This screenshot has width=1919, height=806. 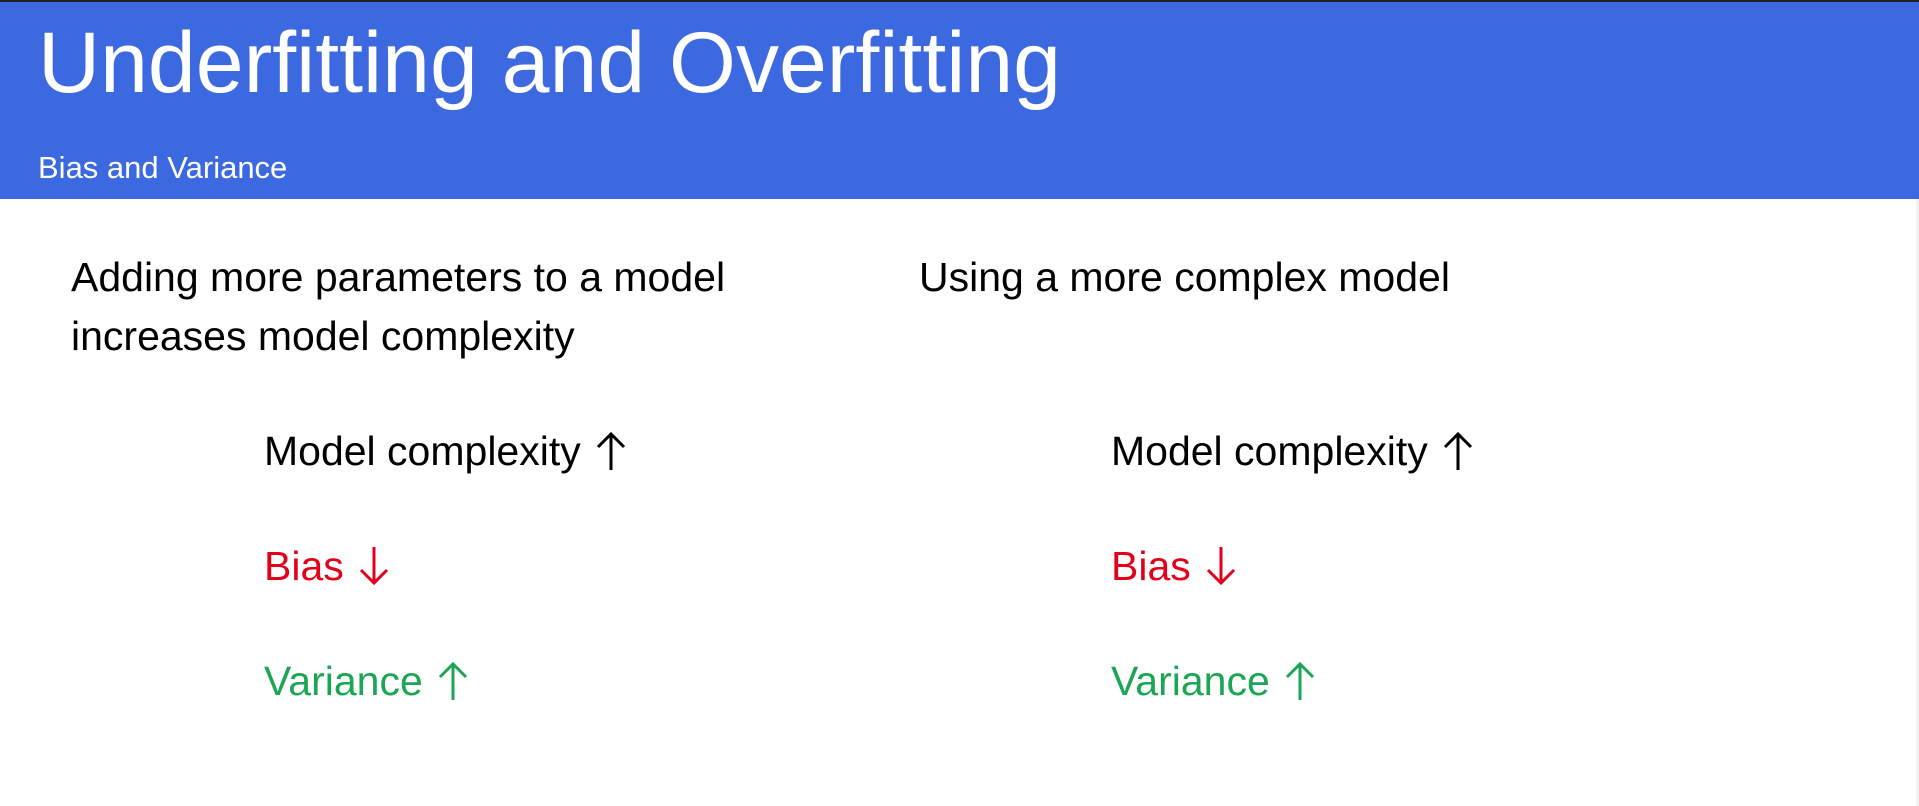 I want to click on left-bias: Bias, so click(x=327, y=566).